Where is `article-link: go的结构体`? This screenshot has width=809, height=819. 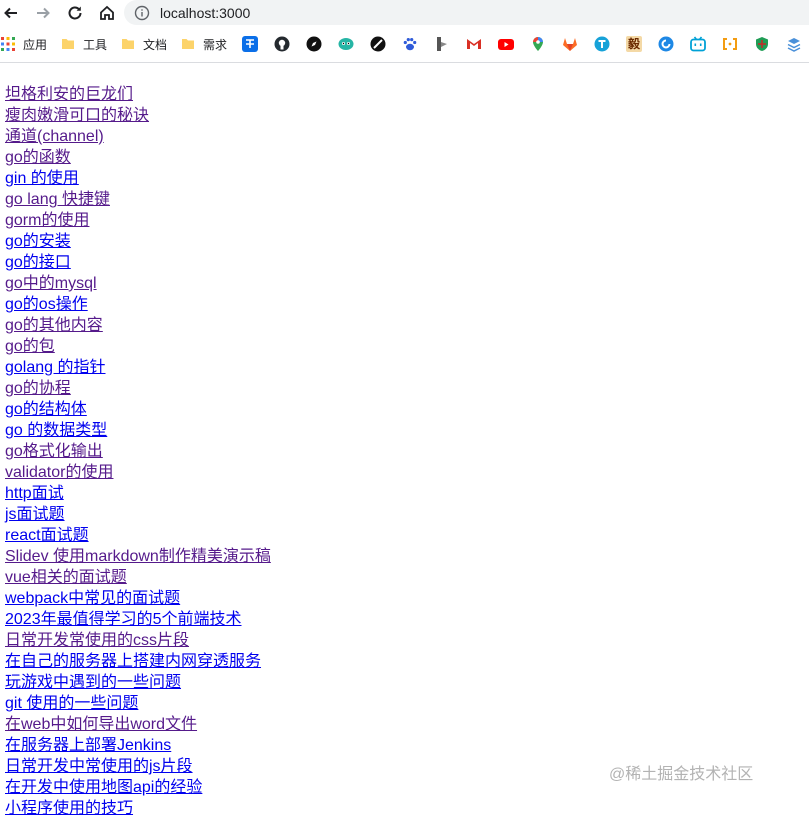 article-link: go的结构体 is located at coordinates (138, 409).